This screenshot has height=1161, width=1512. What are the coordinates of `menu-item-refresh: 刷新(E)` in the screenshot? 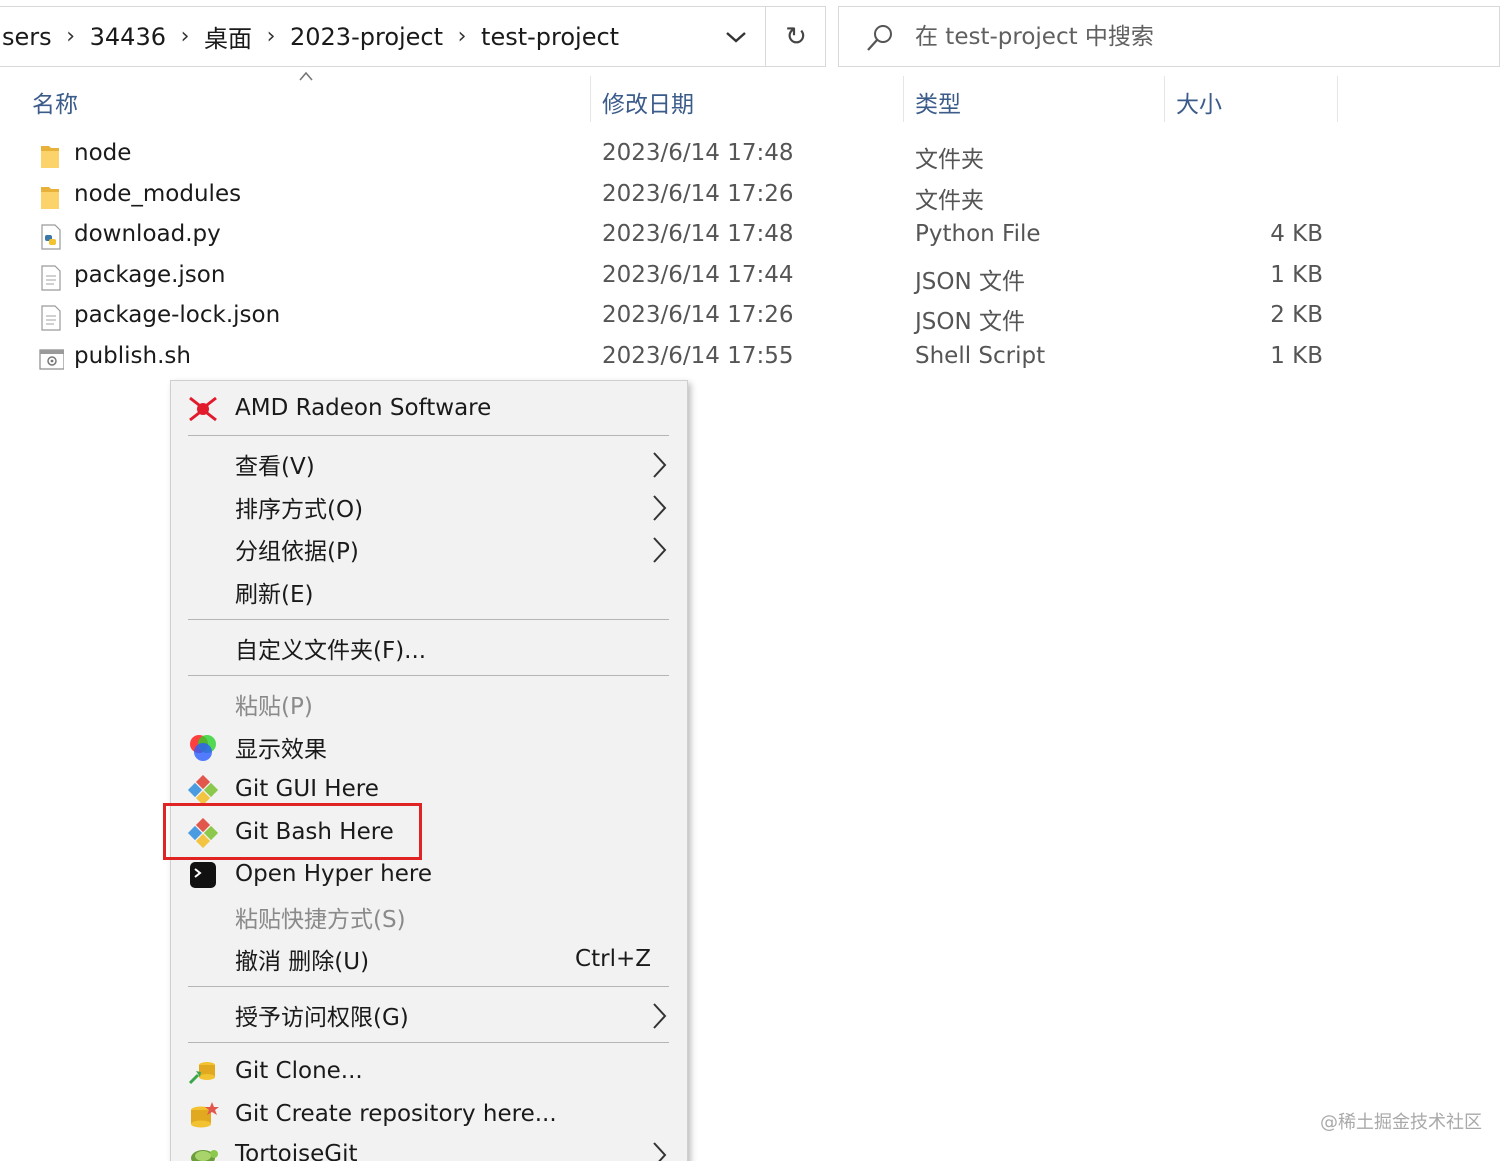 It's located at (429, 592).